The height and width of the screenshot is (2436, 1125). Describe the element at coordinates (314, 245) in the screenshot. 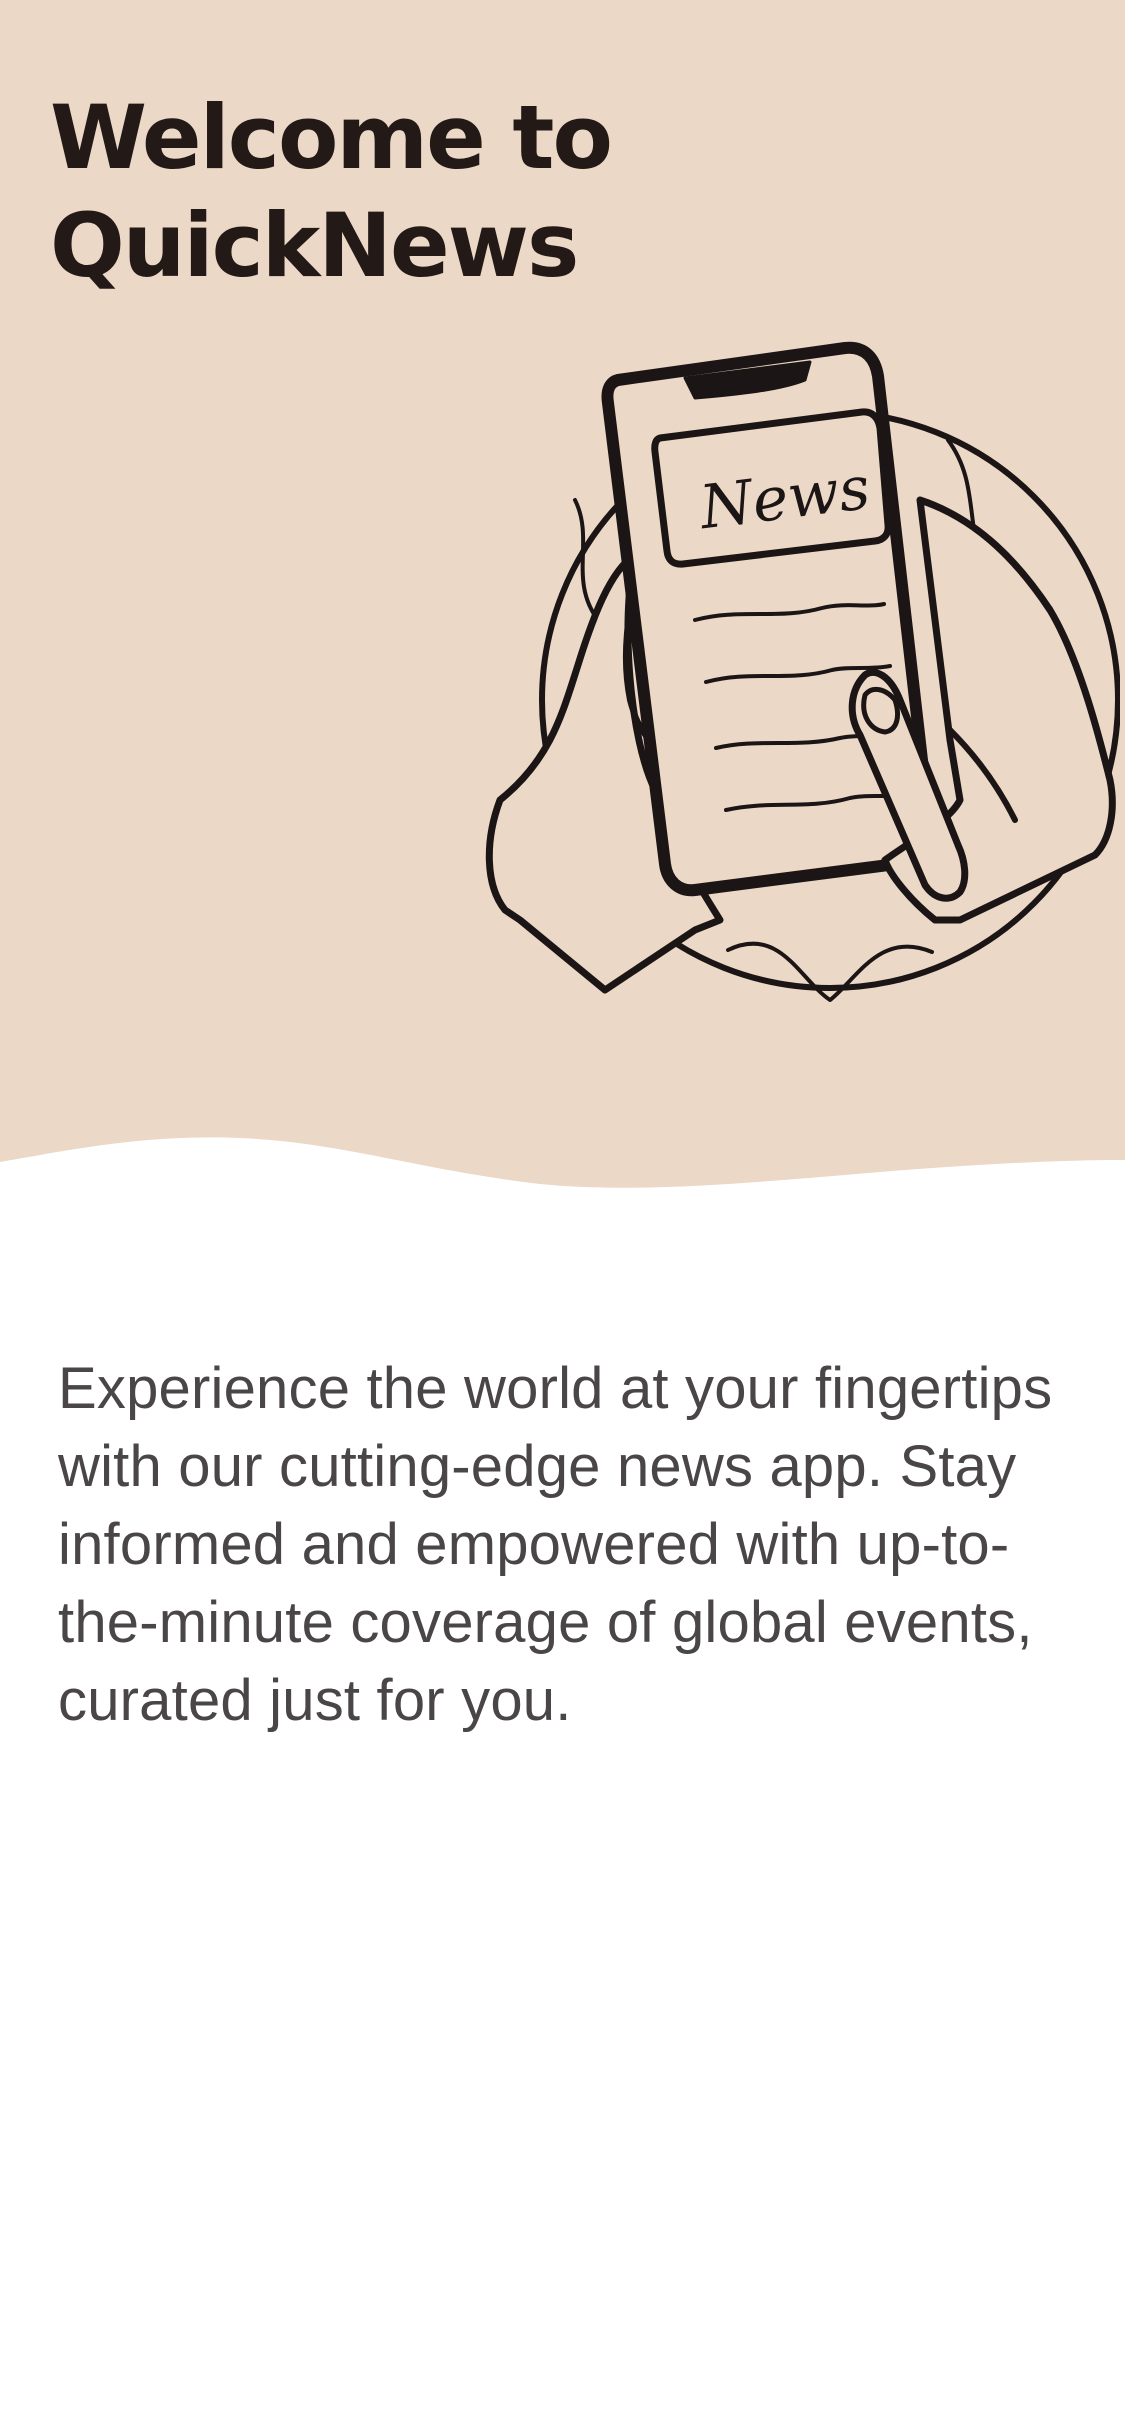

I see `title-line-2: QuickNews` at that location.